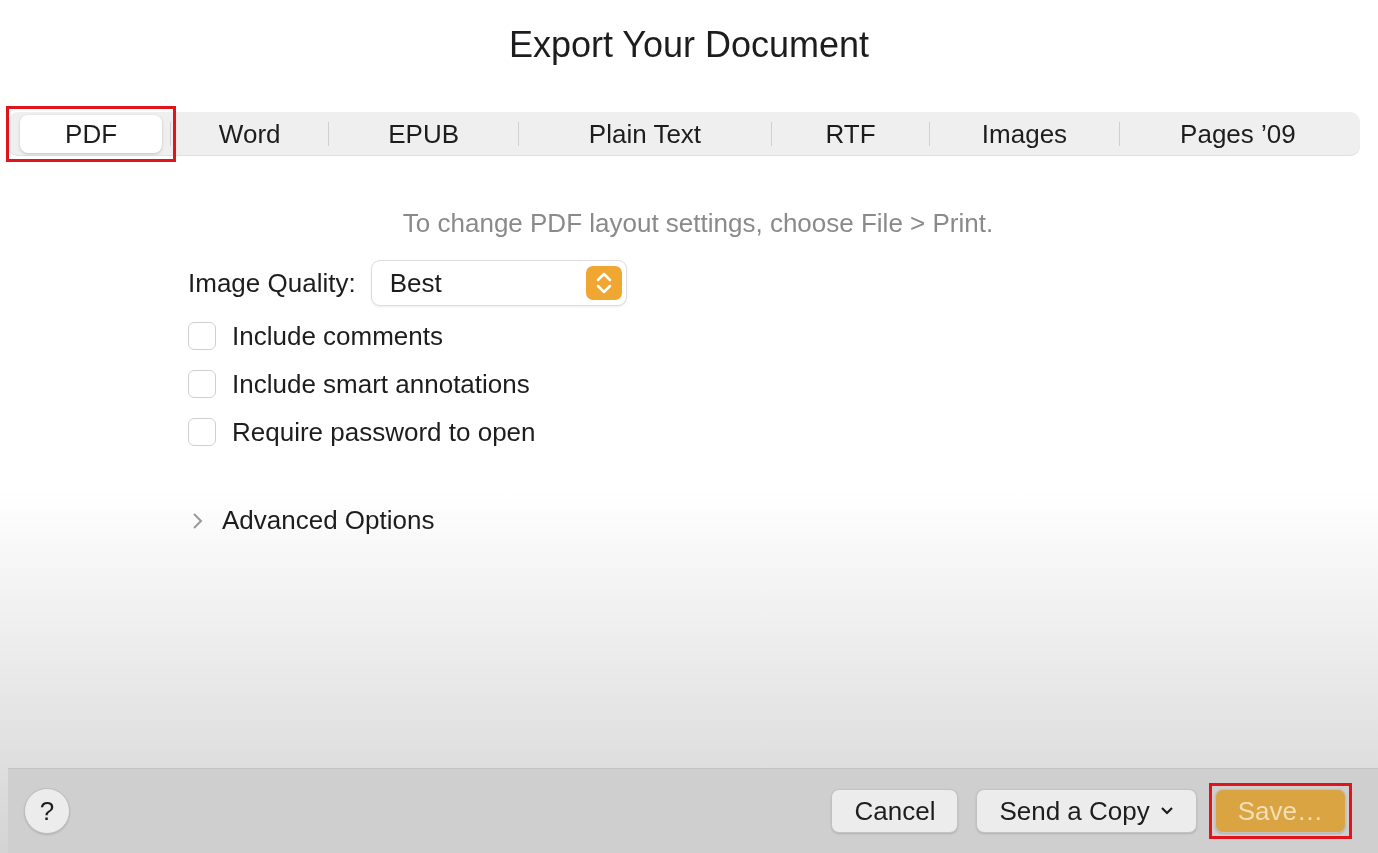  What do you see at coordinates (689, 45) in the screenshot?
I see `dialog-title: Export Your Document` at bounding box center [689, 45].